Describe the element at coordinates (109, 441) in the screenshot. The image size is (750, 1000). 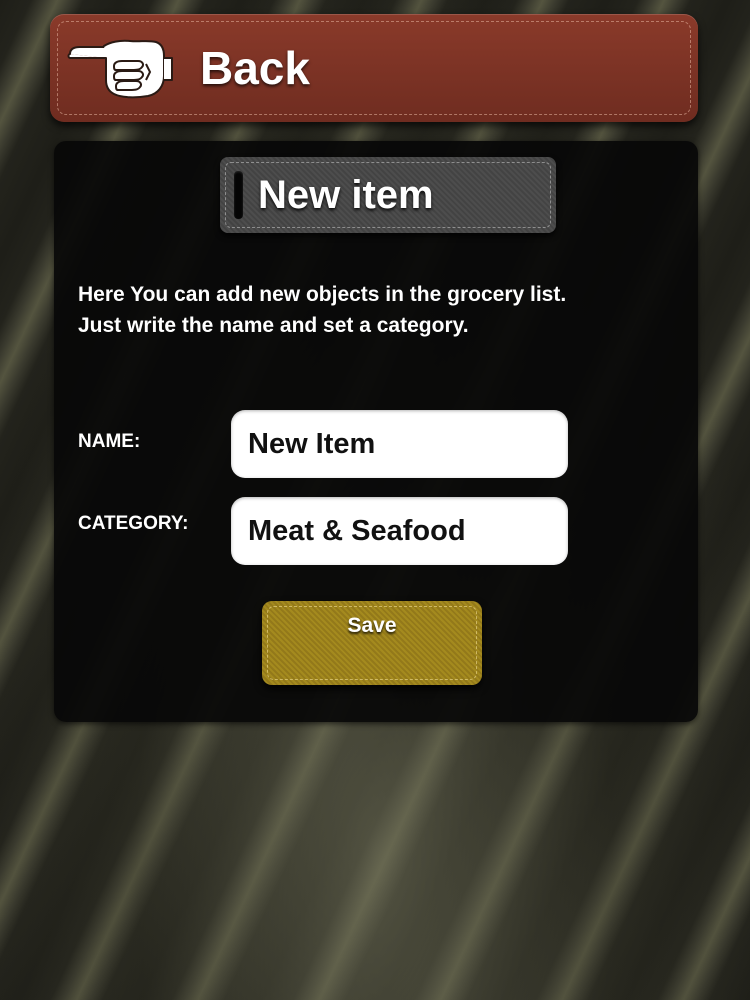
I see `name-label: NAME:` at that location.